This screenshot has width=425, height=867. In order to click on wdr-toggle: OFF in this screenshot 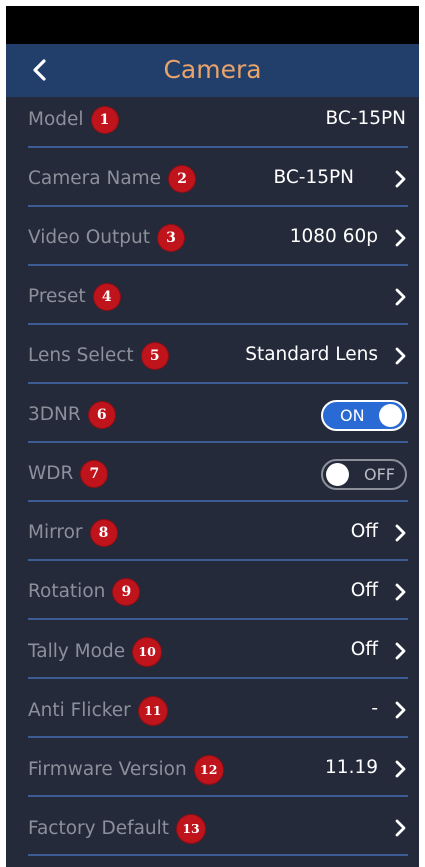, I will do `click(364, 474)`.